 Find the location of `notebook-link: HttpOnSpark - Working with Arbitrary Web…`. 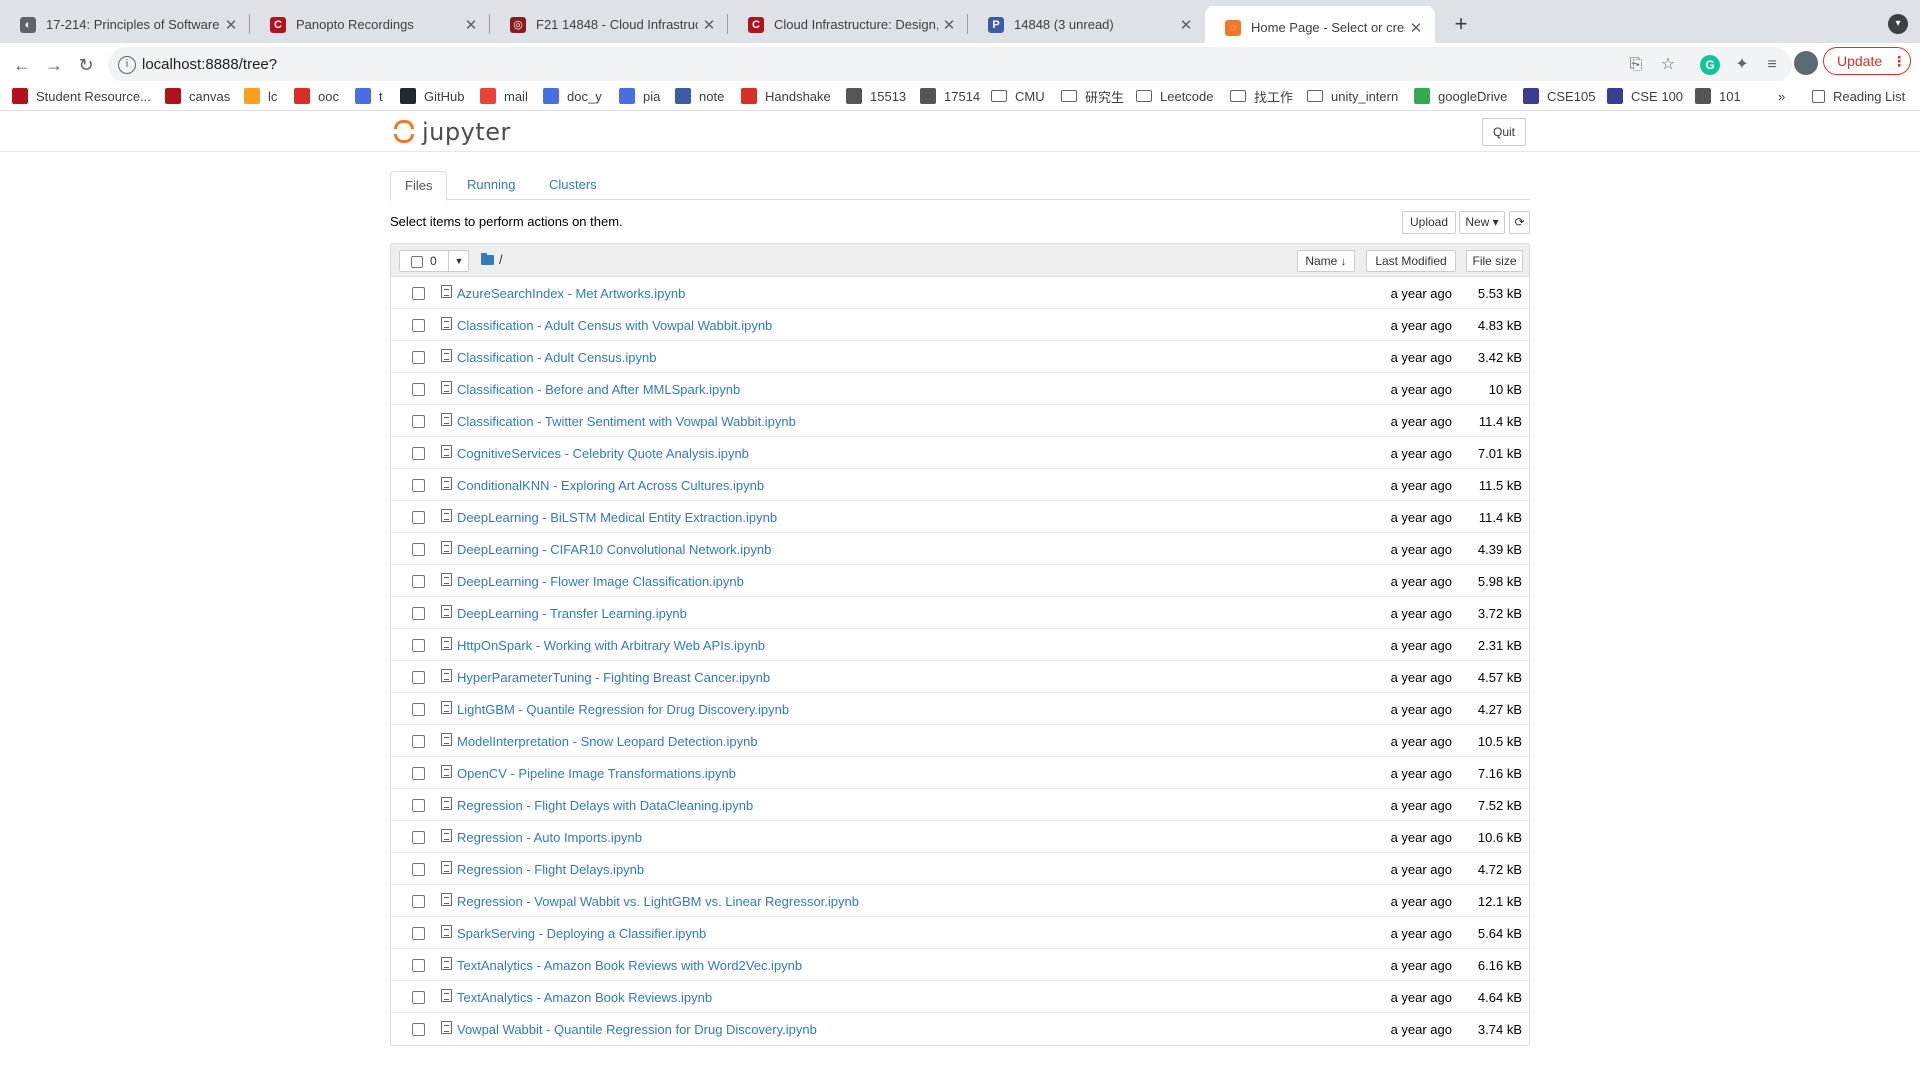

notebook-link: HttpOnSpark - Working with Arbitrary Web… is located at coordinates (611, 645).